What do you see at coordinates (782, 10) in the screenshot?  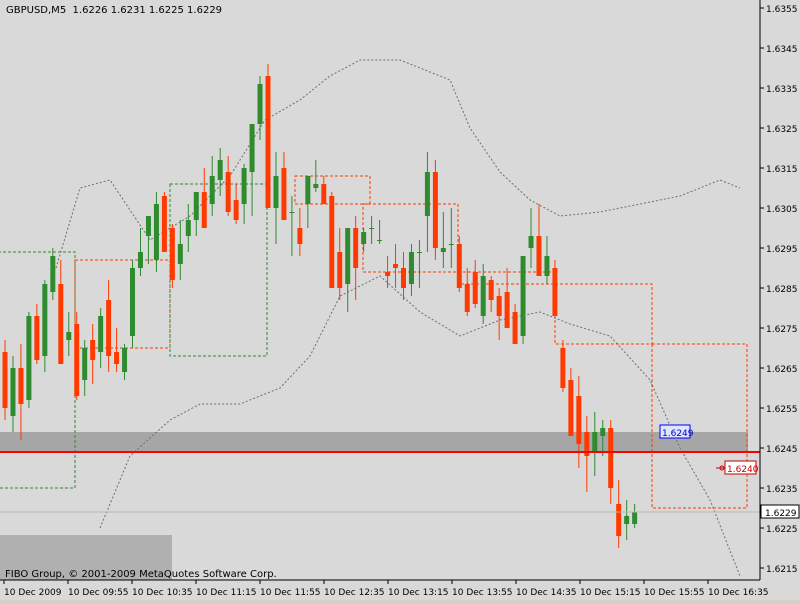 I see `y-tick-label: 1.6355` at bounding box center [782, 10].